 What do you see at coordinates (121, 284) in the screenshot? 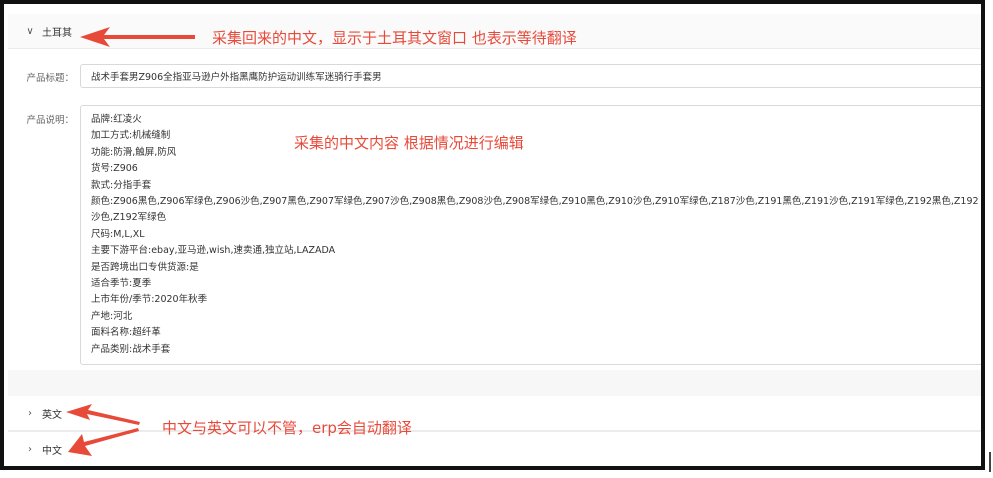
I see `desc-line: 适合季节:夏季` at bounding box center [121, 284].